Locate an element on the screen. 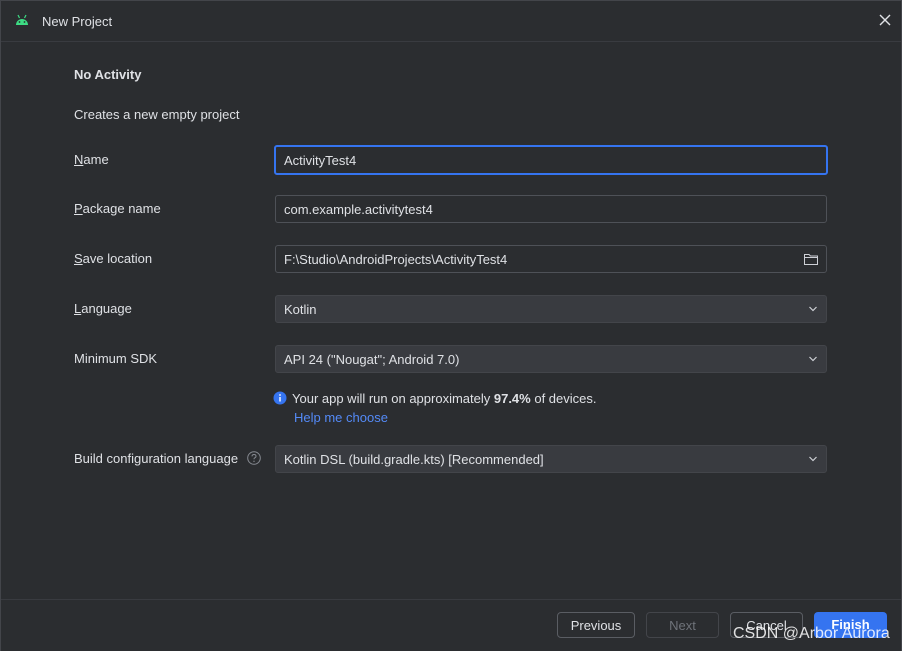  minimum-sdk-label: Minimum SDK is located at coordinates (116, 358).